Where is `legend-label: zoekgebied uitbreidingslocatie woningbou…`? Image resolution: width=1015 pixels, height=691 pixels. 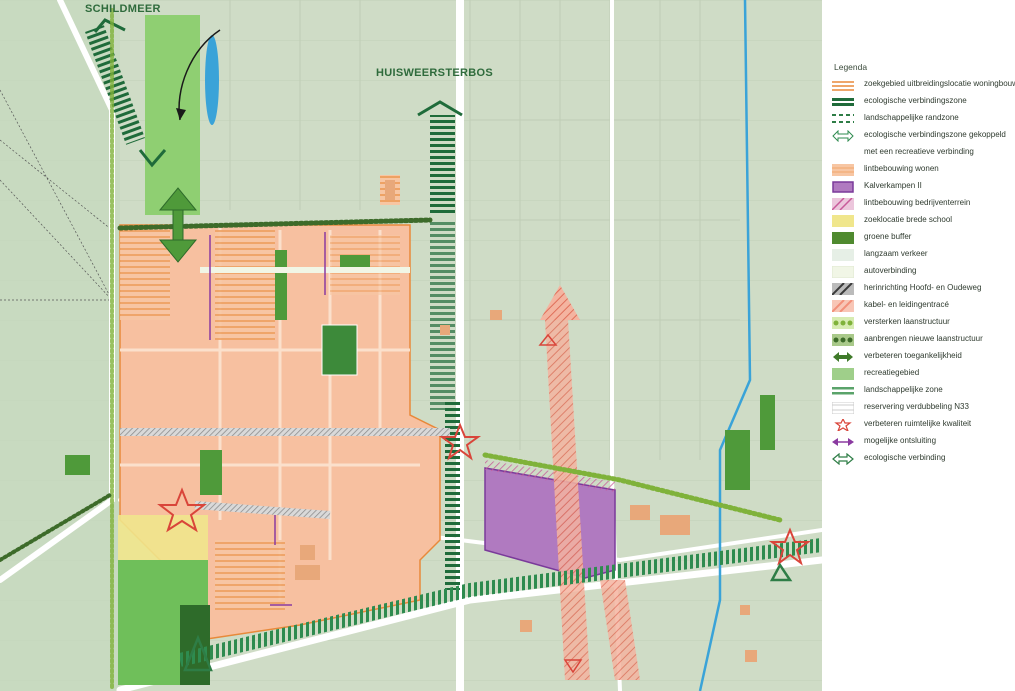
legend-label: zoekgebied uitbreidingslocatie woningbou… is located at coordinates (939, 83).